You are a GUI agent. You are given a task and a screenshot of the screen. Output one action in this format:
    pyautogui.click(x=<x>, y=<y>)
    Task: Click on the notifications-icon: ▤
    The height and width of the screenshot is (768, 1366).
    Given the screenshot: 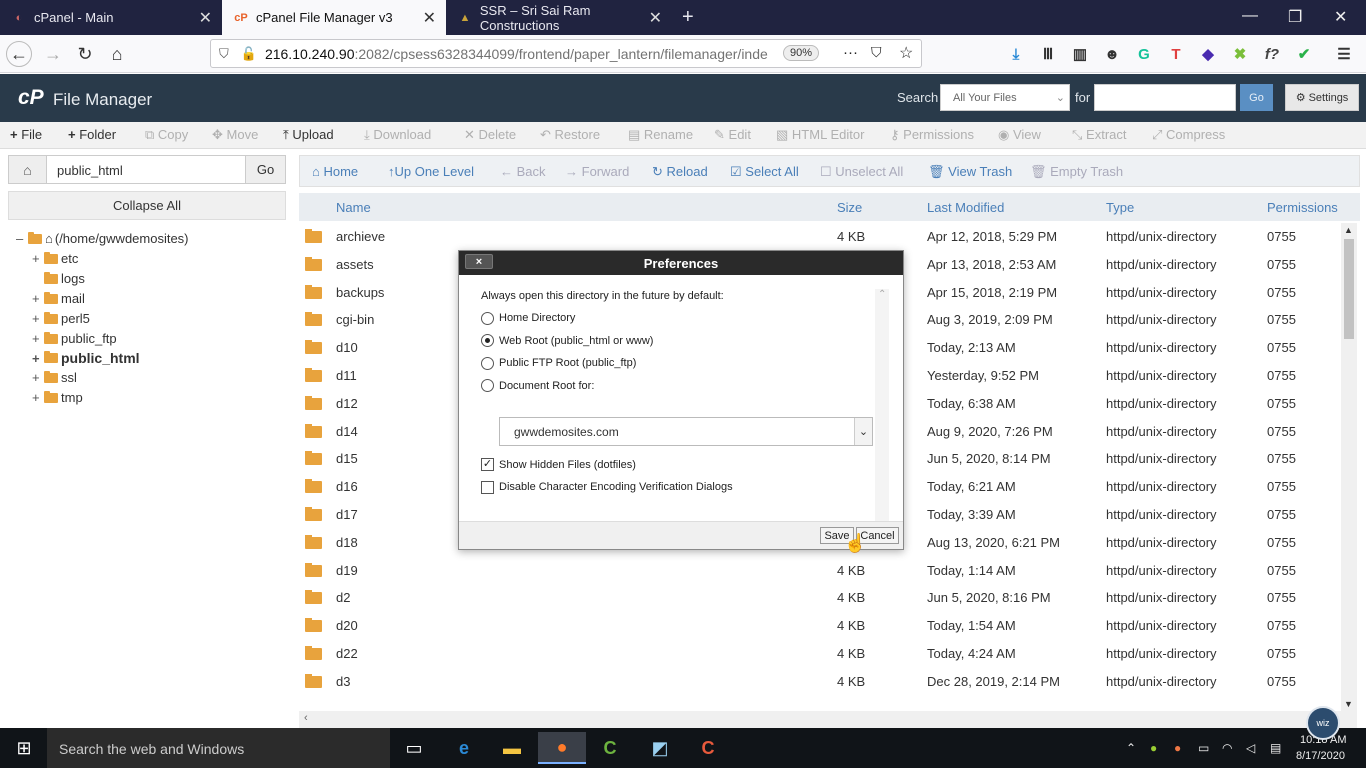 What is the action you would take?
    pyautogui.click(x=1275, y=748)
    